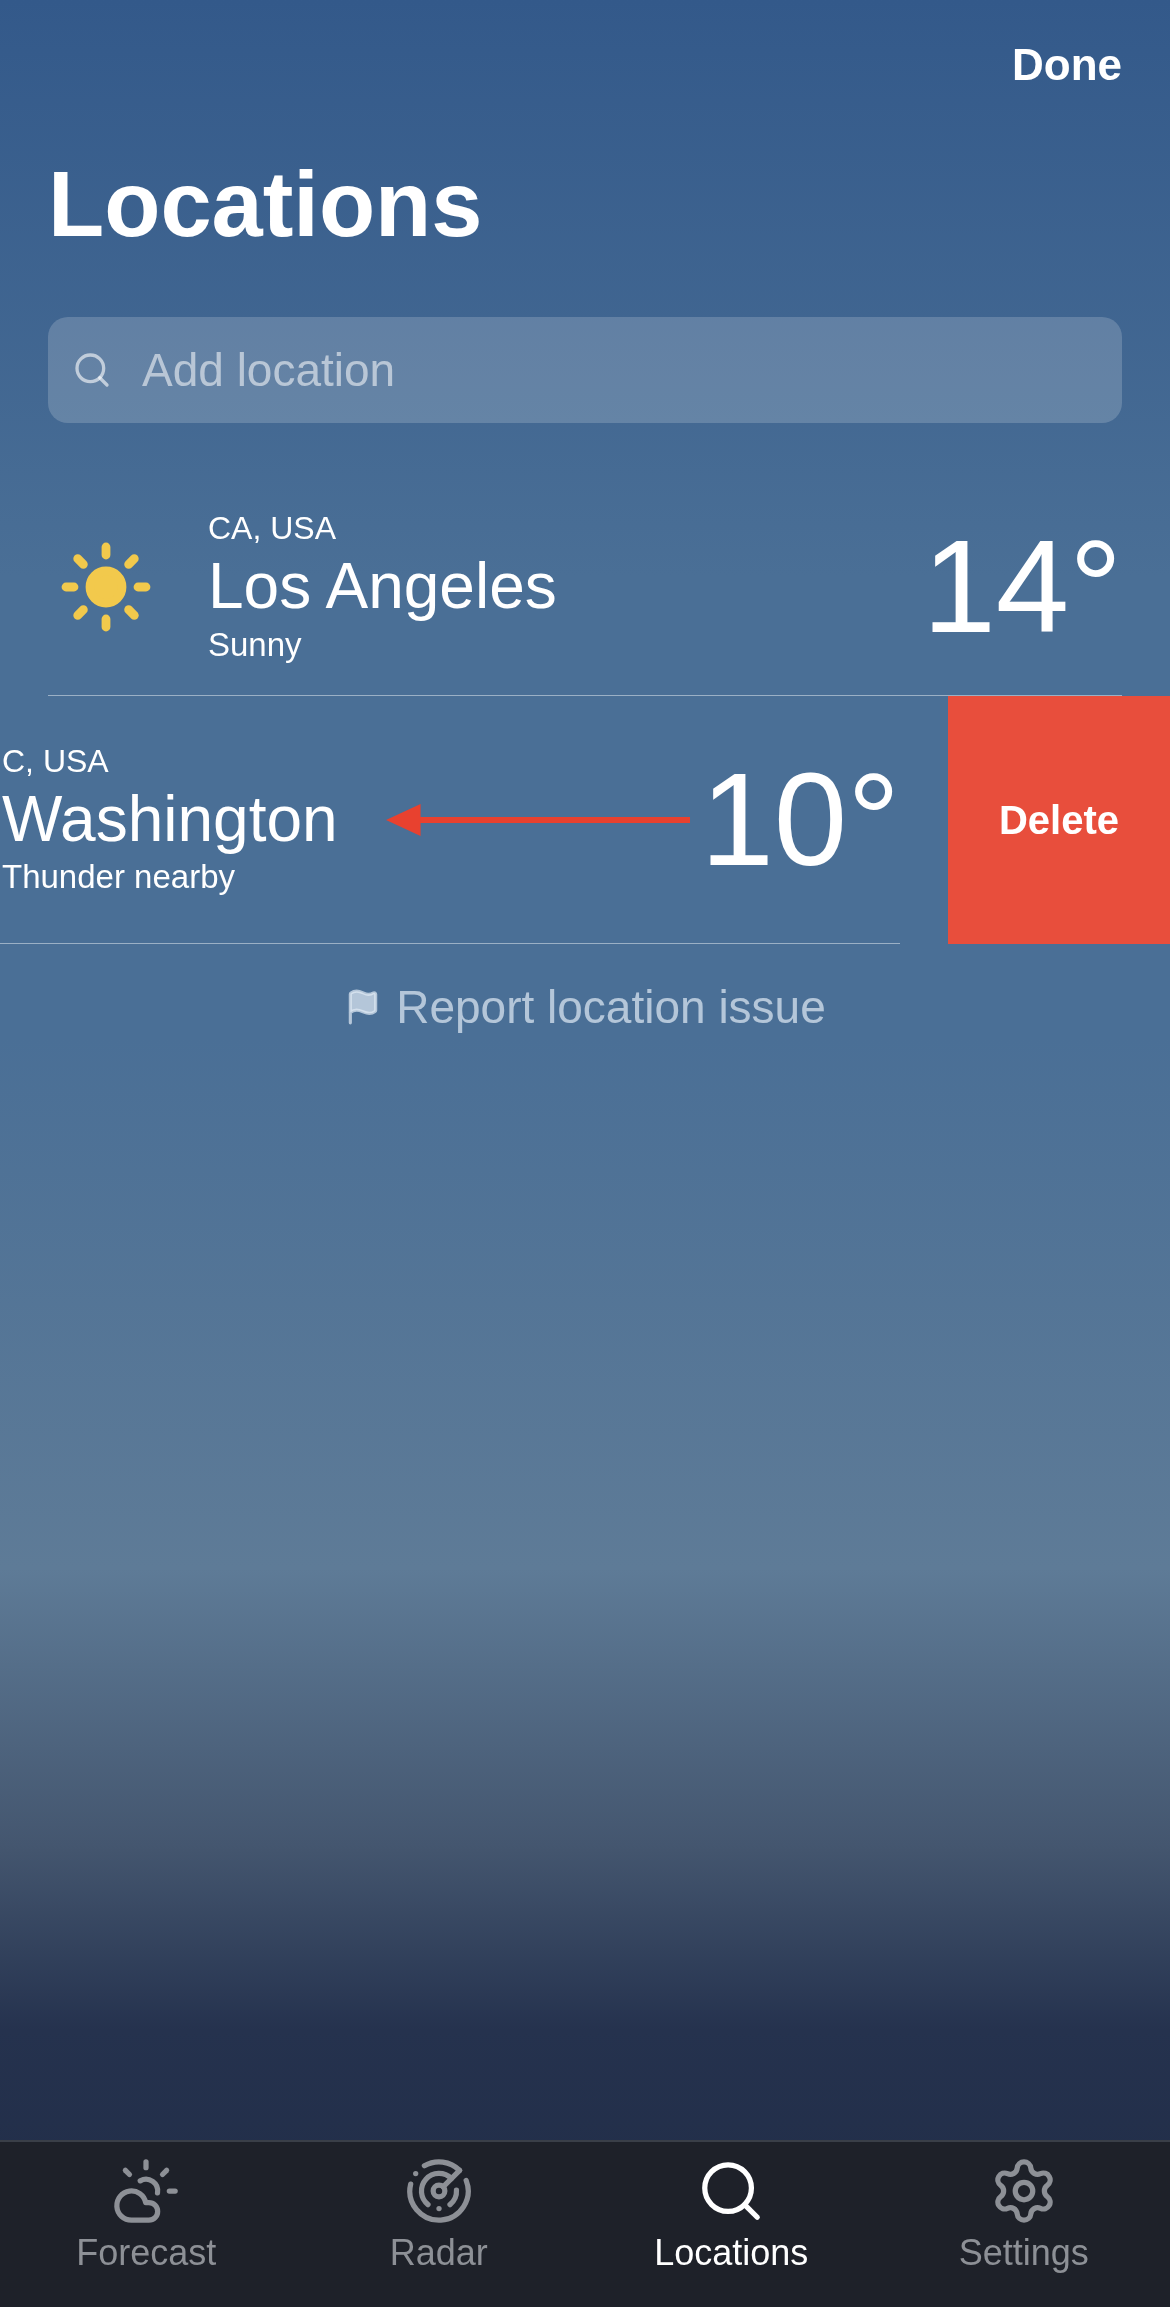 This screenshot has width=1170, height=2307. Describe the element at coordinates (266, 205) in the screenshot. I see `page-title: Locations` at that location.